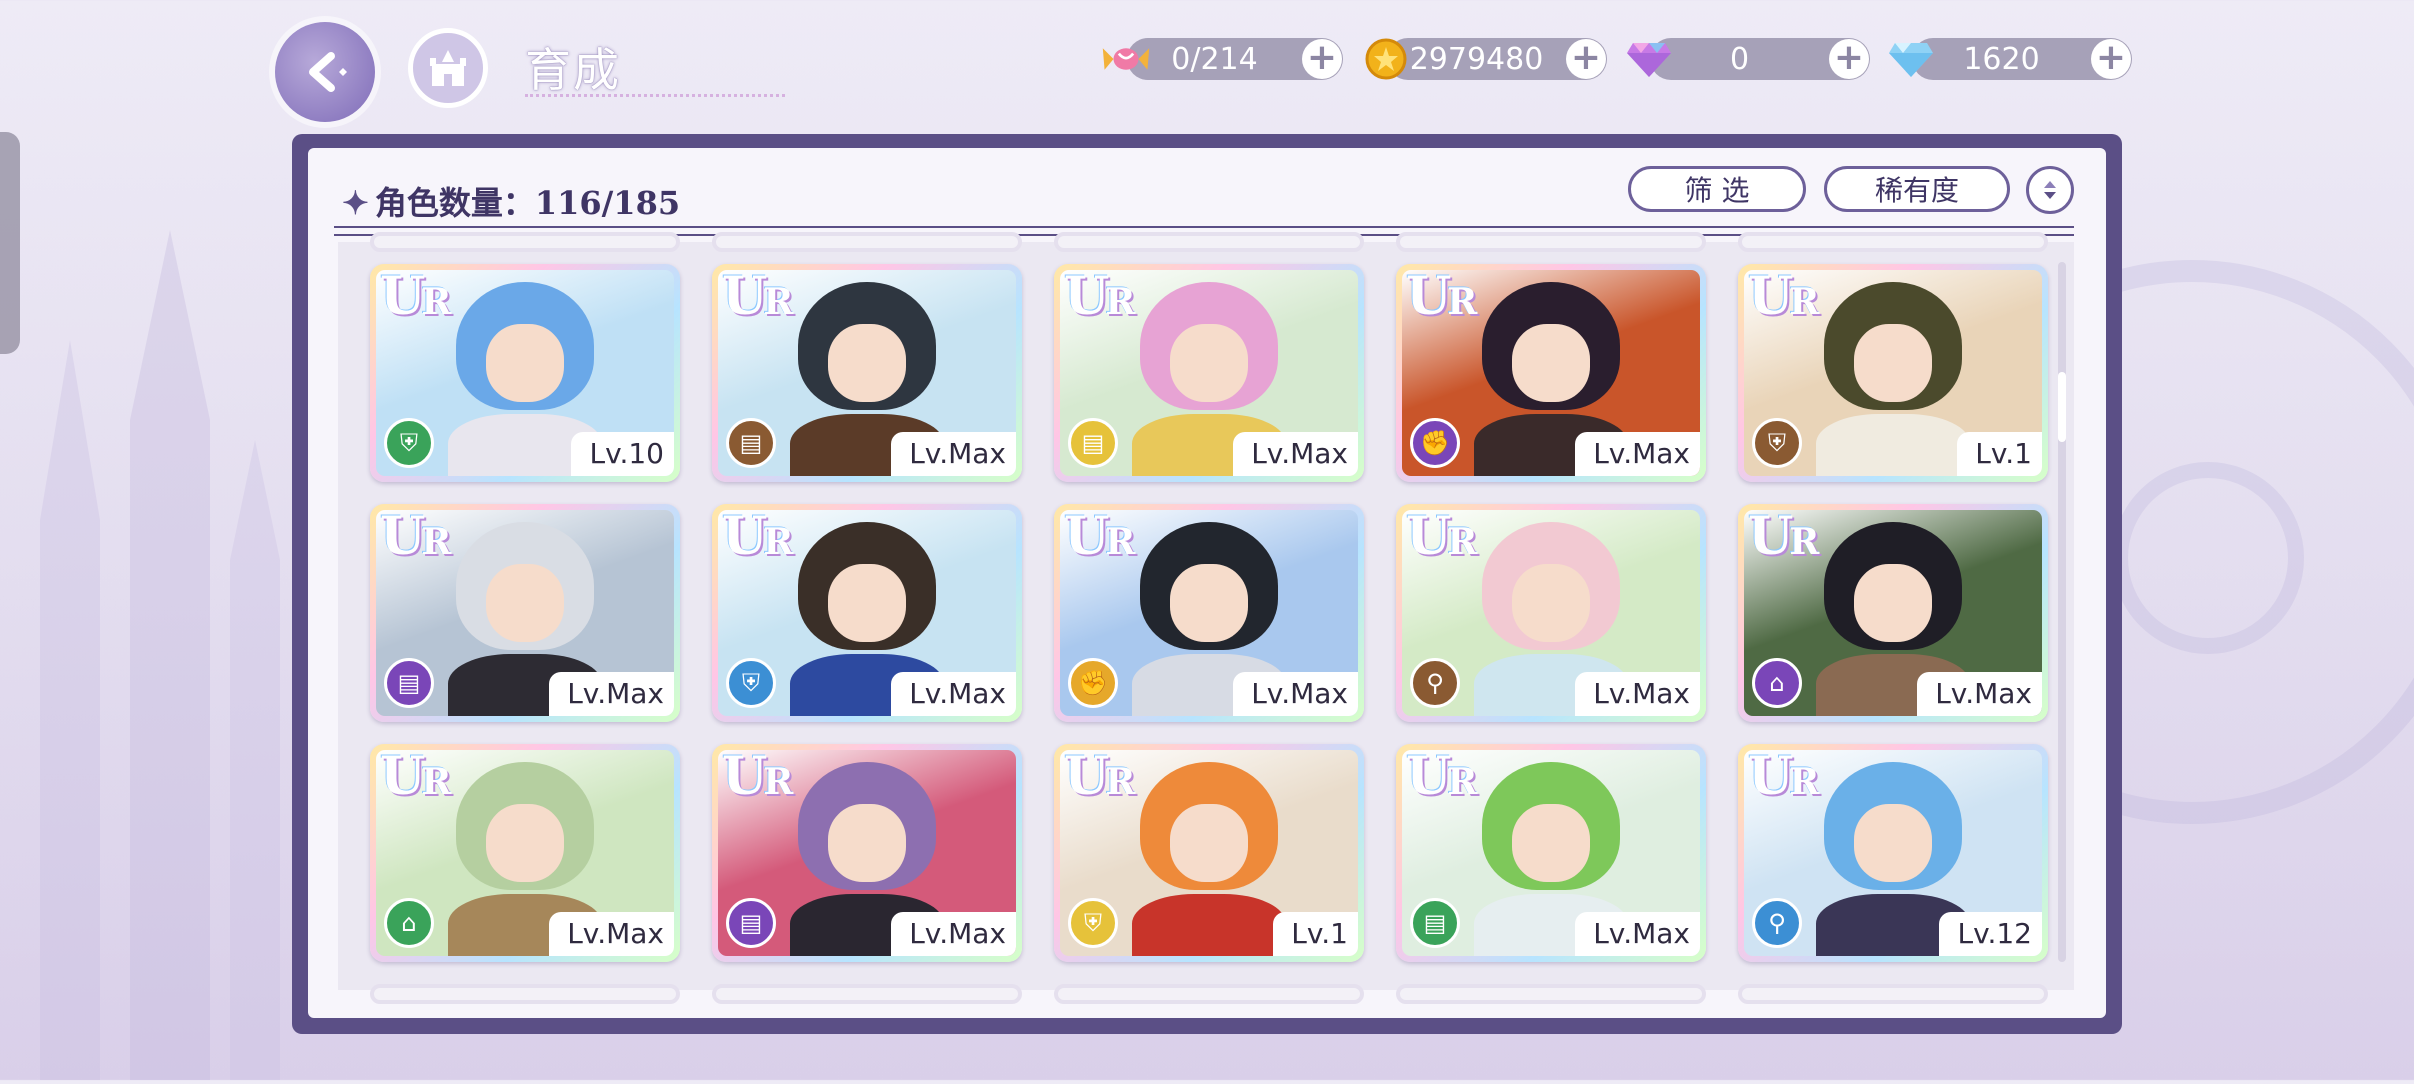 The width and height of the screenshot is (2414, 1084). I want to click on rarity-sort-button: 稀有度, so click(1917, 189).